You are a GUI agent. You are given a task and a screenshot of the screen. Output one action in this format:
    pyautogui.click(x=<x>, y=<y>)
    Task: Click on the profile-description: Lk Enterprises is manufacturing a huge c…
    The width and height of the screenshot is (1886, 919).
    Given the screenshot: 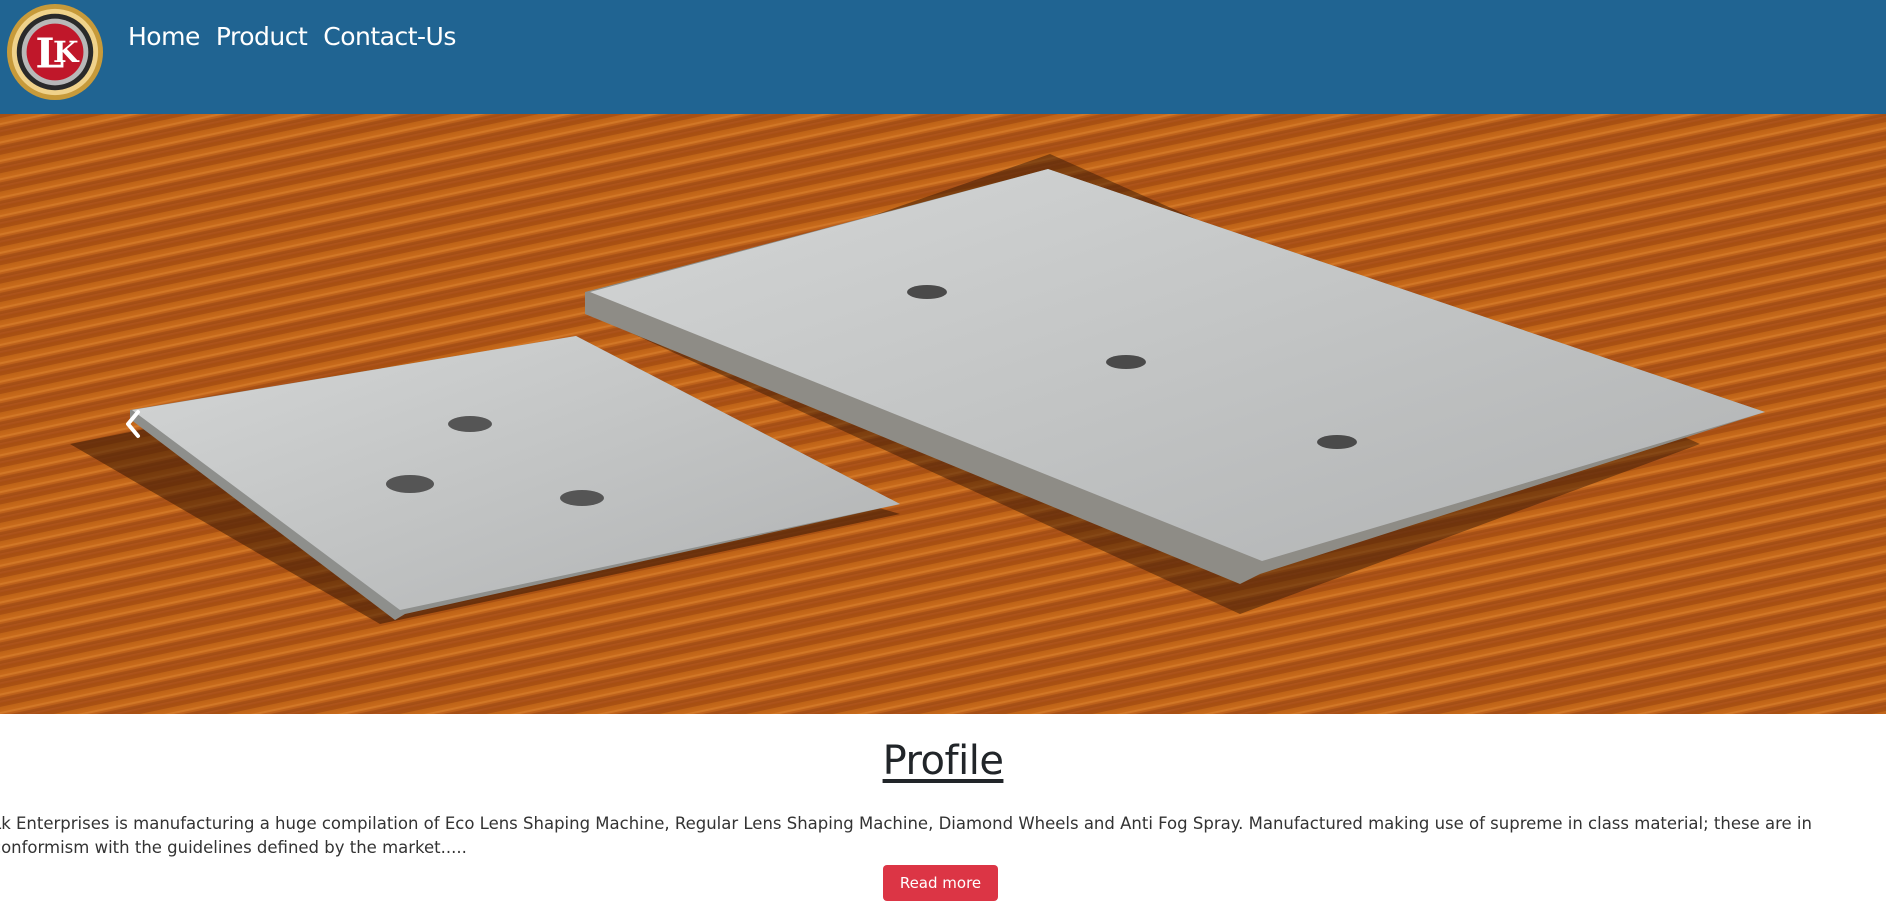 What is the action you would take?
    pyautogui.click(x=906, y=835)
    